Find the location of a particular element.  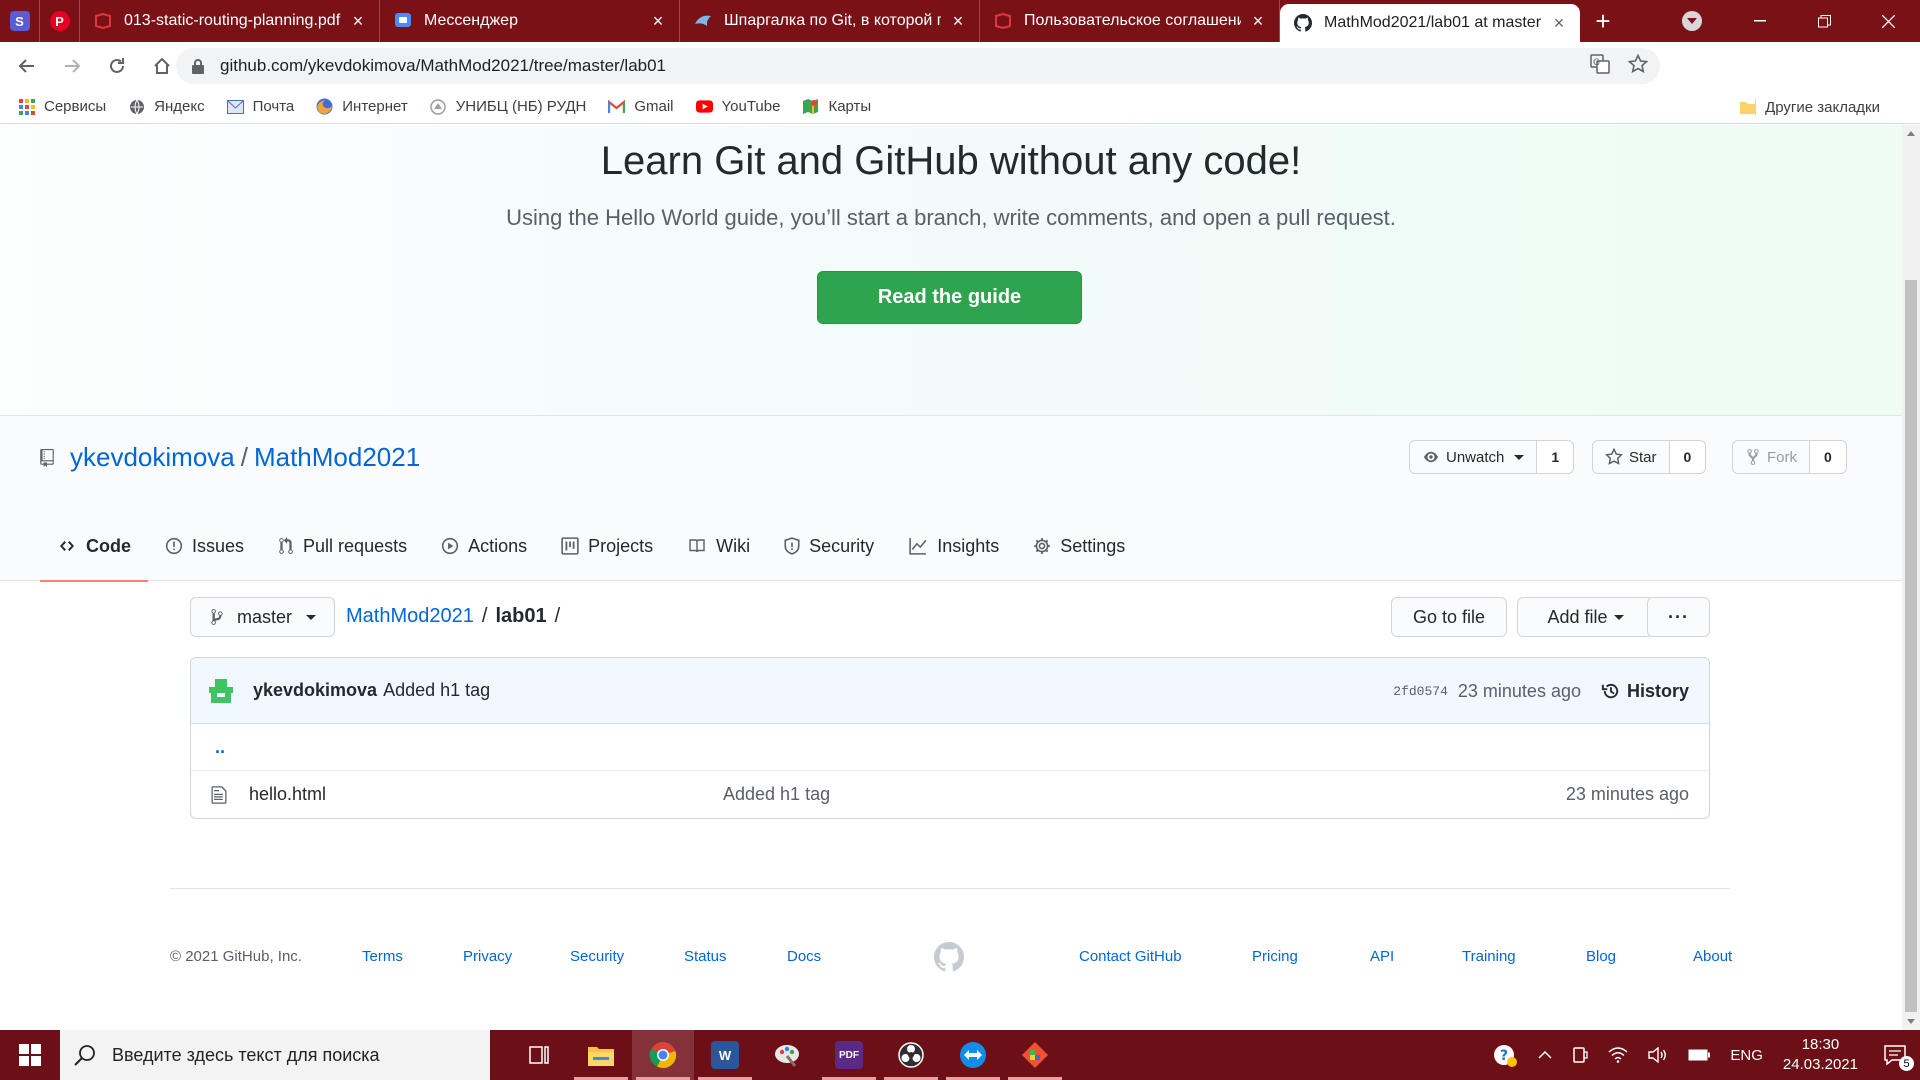

taskbar-app-word: W is located at coordinates (725, 1055).